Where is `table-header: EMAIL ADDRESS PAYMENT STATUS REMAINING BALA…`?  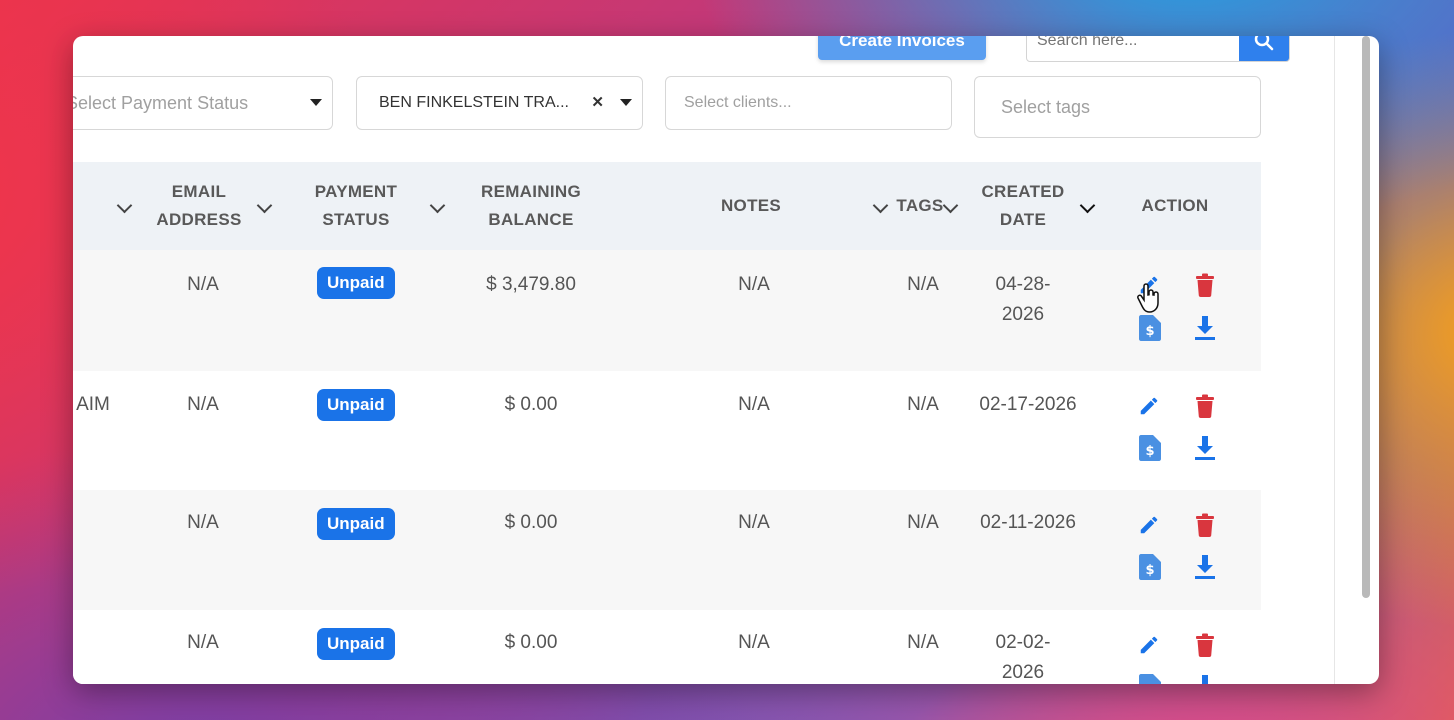
table-header: EMAIL ADDRESS PAYMENT STATUS REMAINING BALA… is located at coordinates (667, 206).